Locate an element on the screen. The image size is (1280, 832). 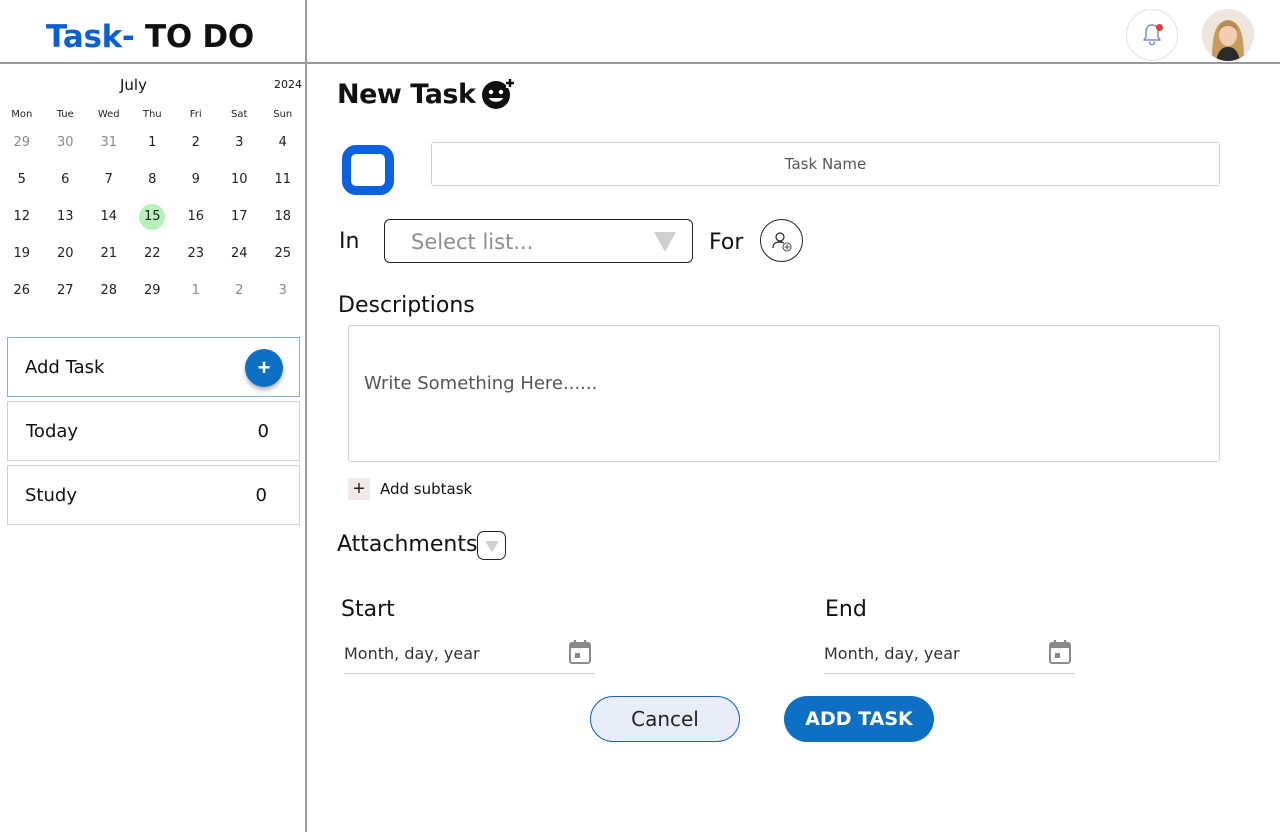
calendar-day: 31 is located at coordinates (109, 142).